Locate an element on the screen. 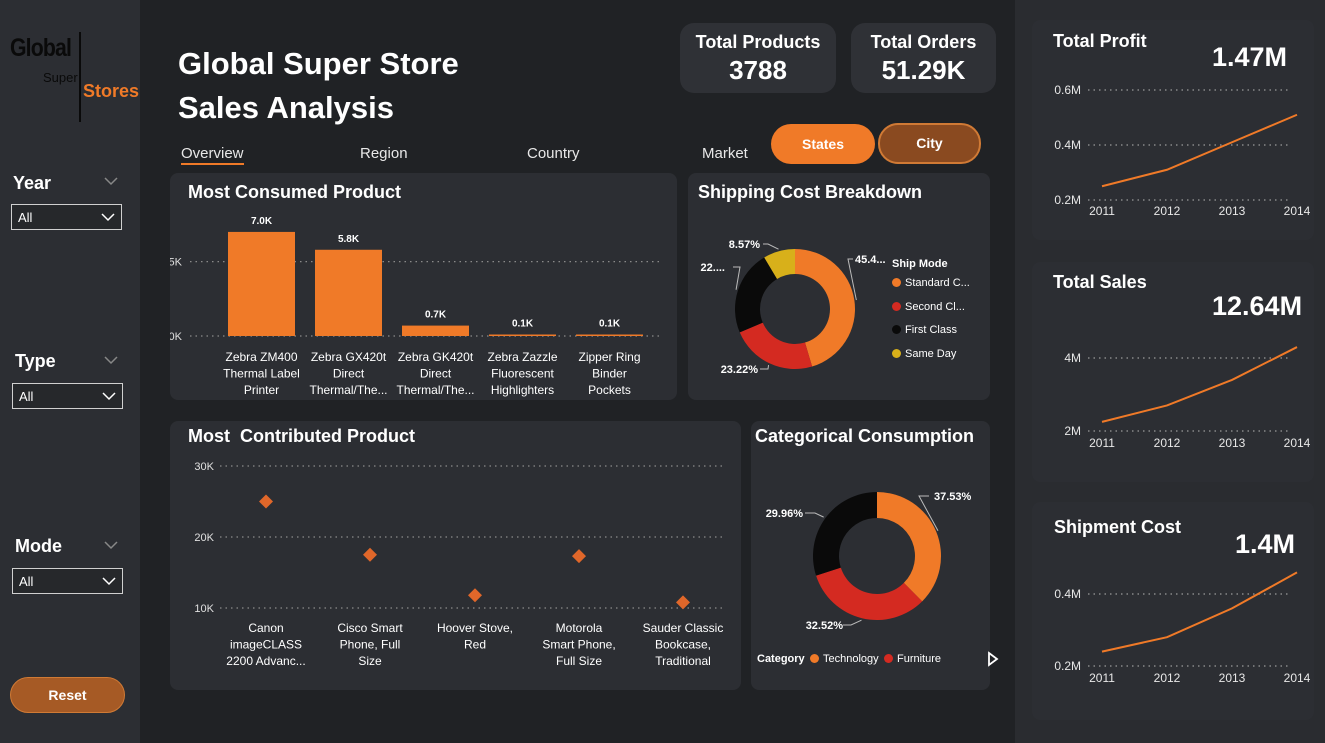 This screenshot has width=1325, height=743. year-filter-label: Year is located at coordinates (32, 183).